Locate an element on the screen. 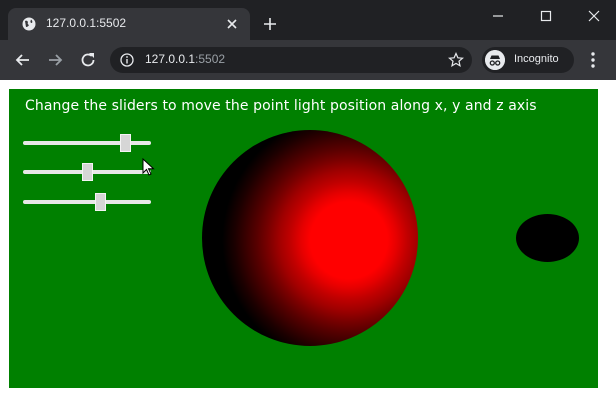  url-host: 127.0.0.1 is located at coordinates (170, 59).